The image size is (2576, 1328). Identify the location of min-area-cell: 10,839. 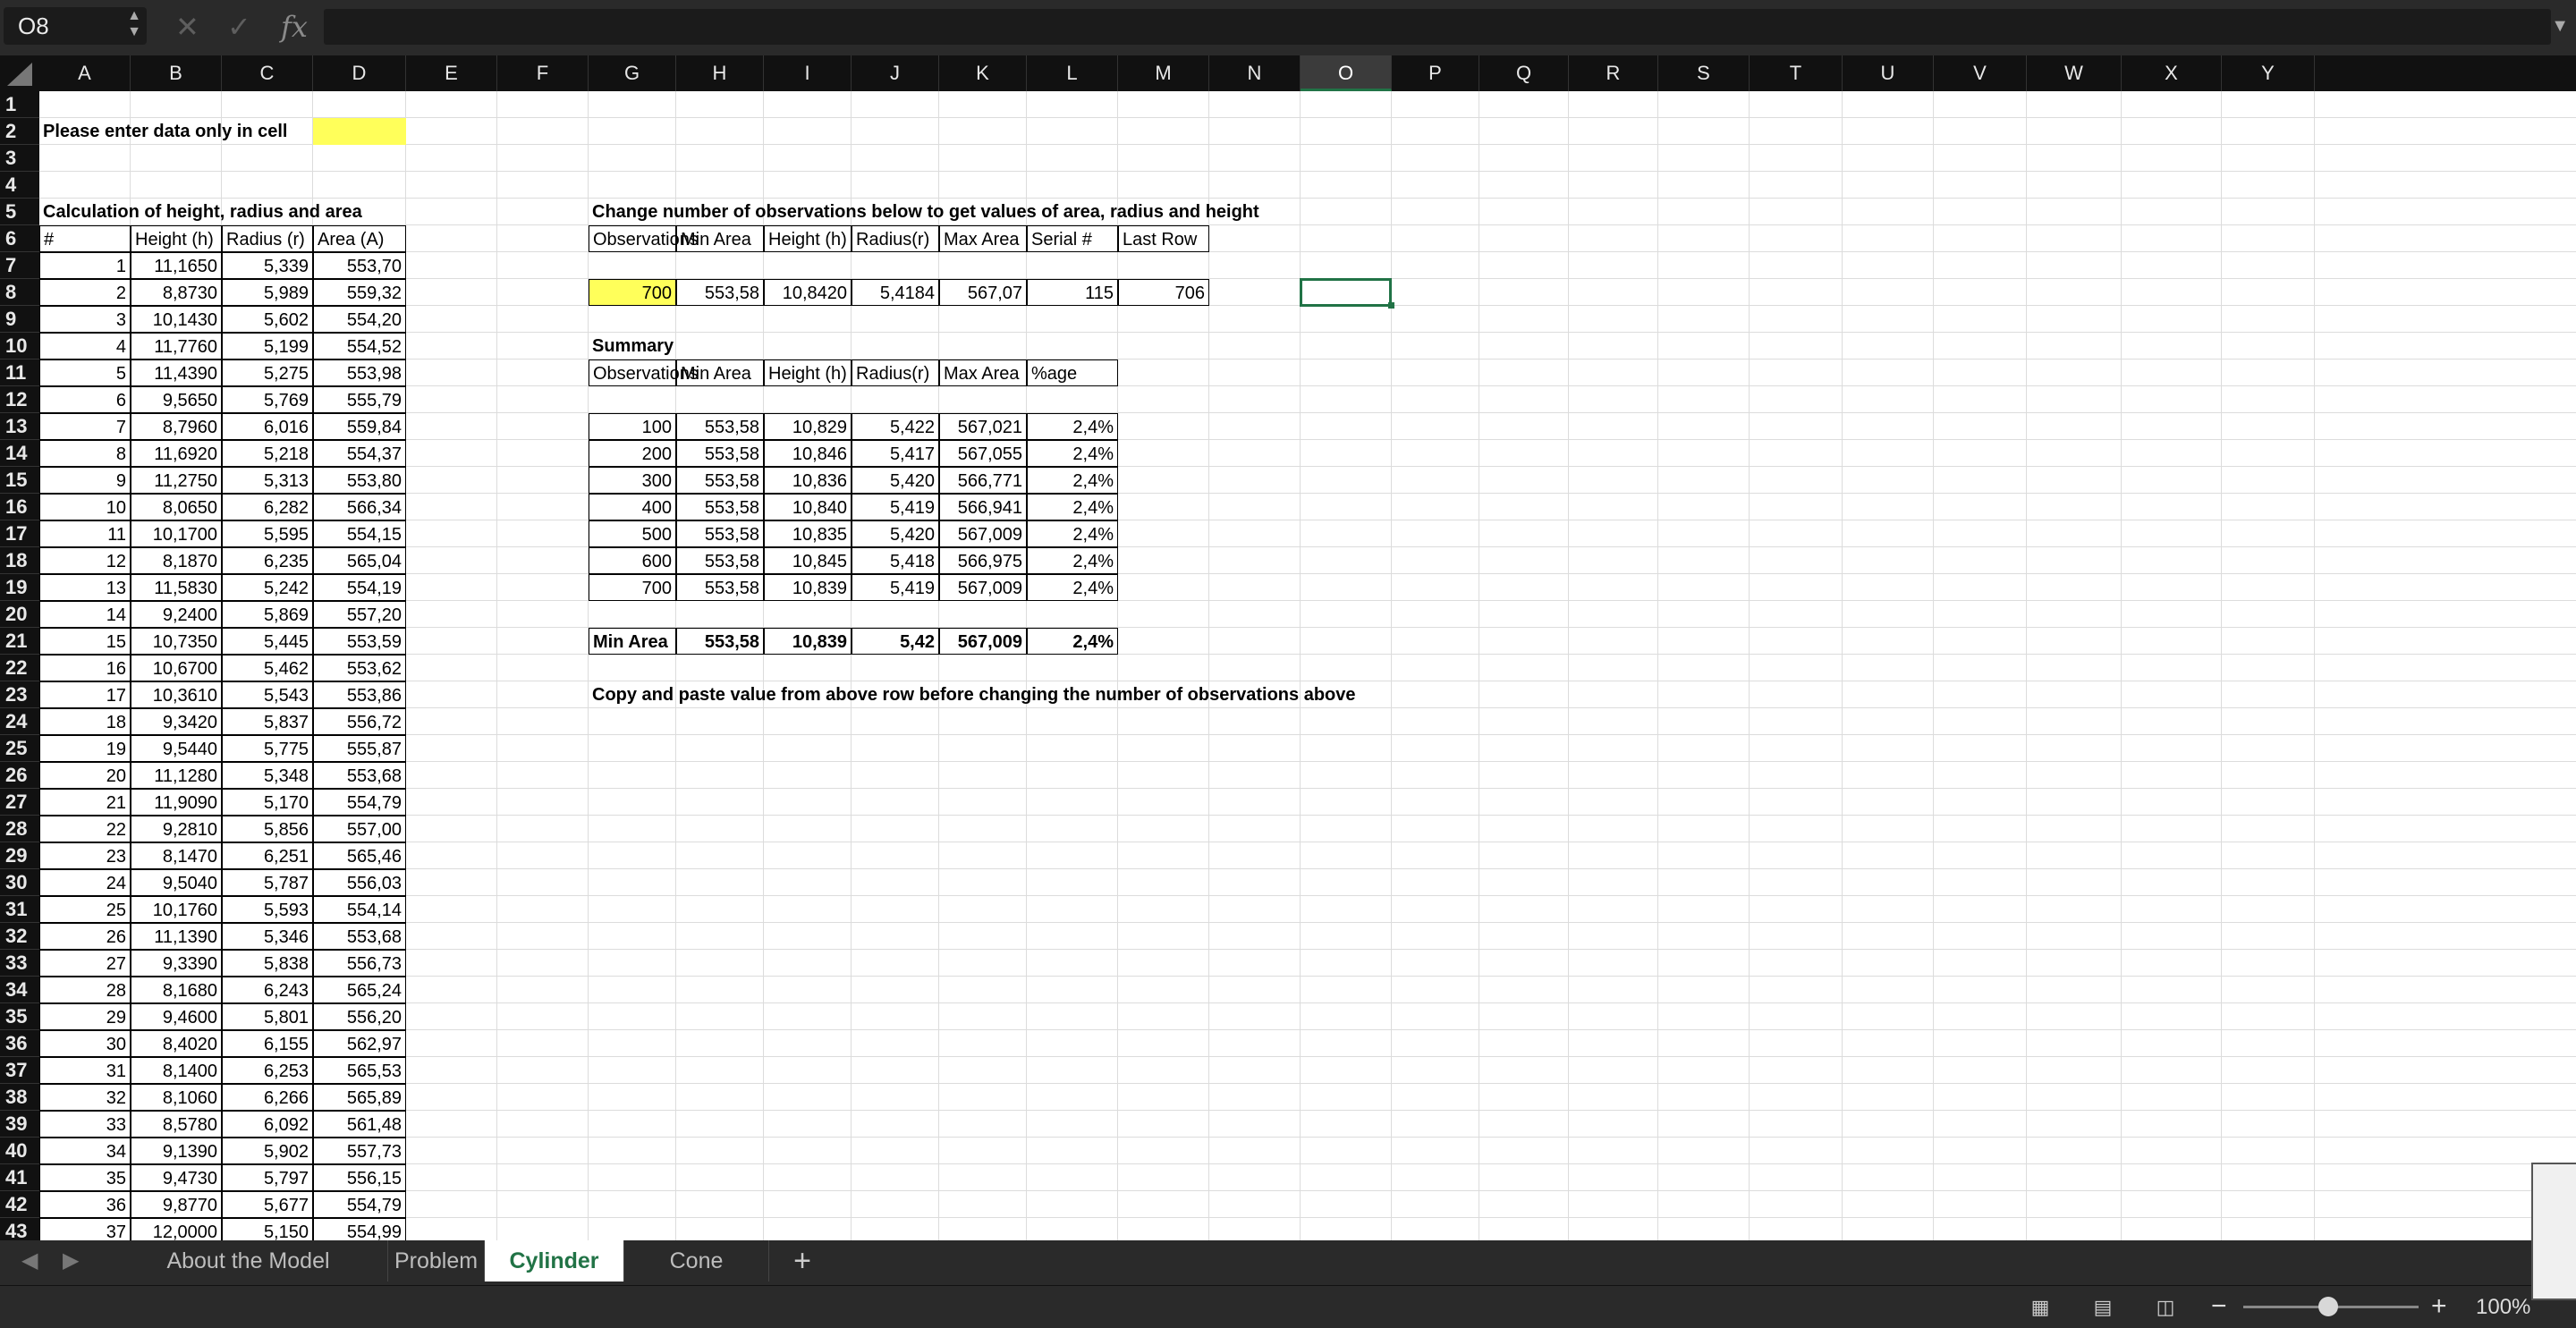
(808, 641).